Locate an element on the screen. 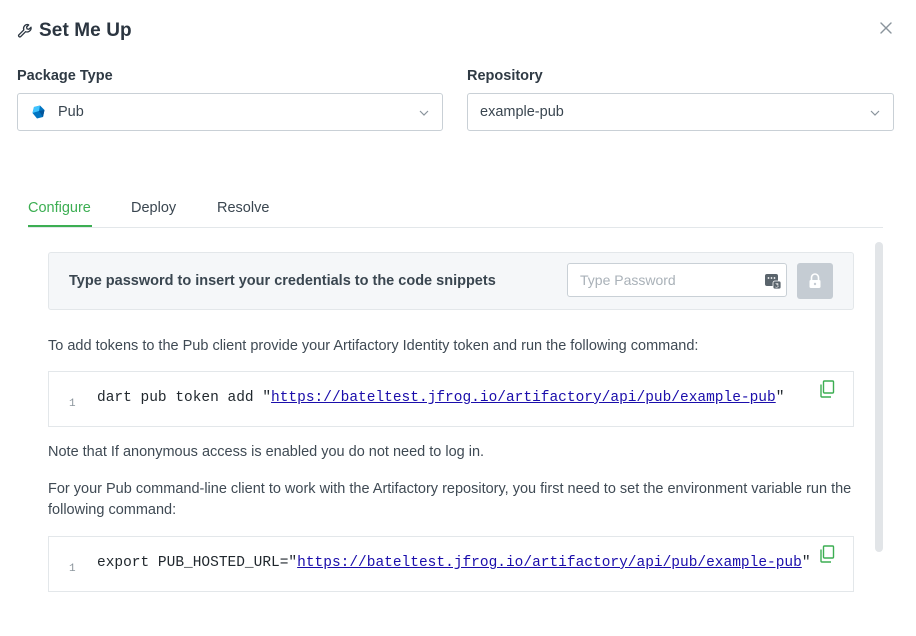 Image resolution: width=916 pixels, height=636 pixels. repository-label: Repository is located at coordinates (505, 76).